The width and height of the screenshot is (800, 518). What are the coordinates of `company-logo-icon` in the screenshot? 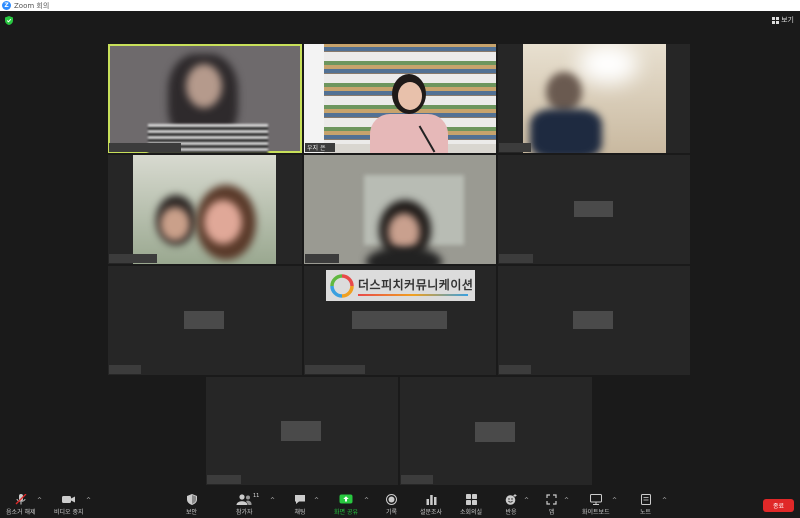 It's located at (342, 285).